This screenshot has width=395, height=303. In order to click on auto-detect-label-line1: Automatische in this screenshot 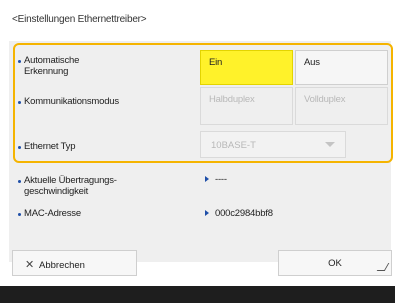, I will do `click(52, 60)`.